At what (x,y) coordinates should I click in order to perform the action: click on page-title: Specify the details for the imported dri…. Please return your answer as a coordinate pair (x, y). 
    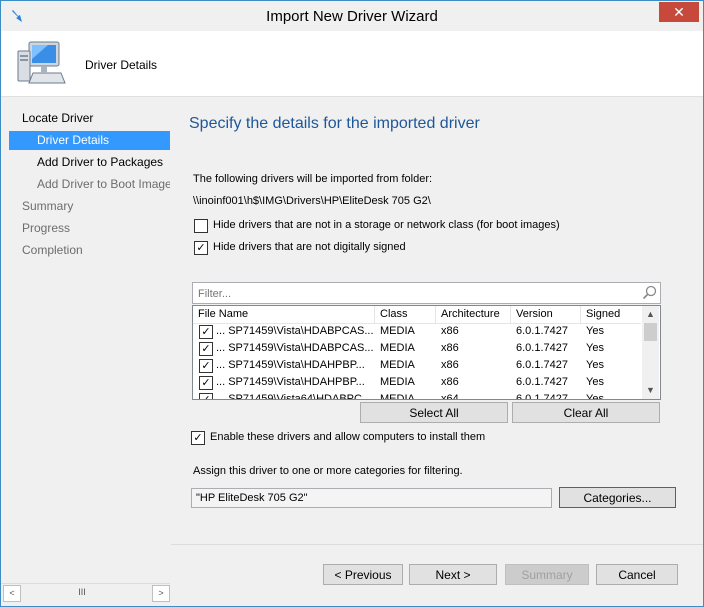
    Looking at the image, I should click on (334, 123).